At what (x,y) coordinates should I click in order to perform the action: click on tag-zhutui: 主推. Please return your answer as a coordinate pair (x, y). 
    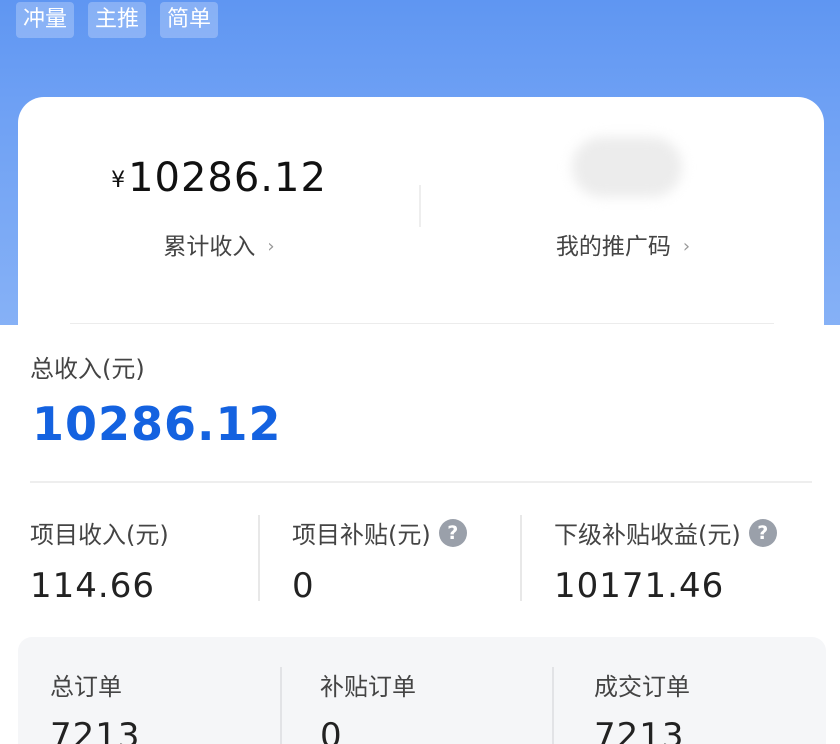
    Looking at the image, I should click on (117, 20).